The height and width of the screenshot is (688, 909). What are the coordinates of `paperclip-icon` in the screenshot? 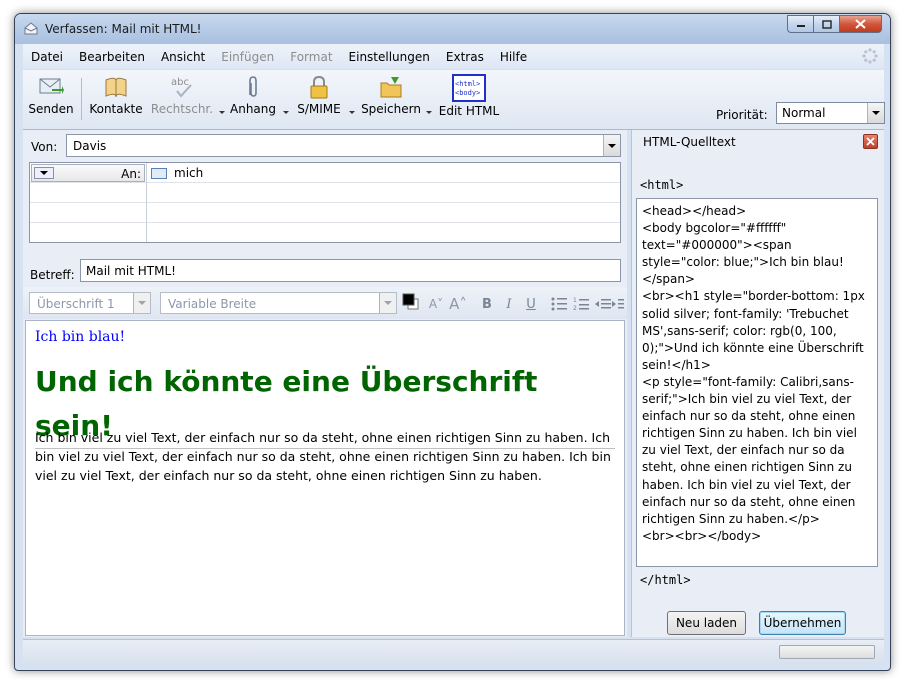 It's located at (253, 87).